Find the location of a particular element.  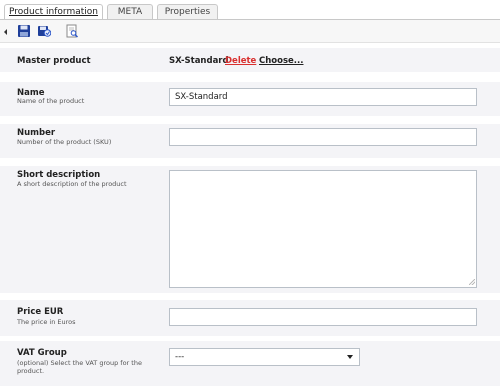

name-input: SX-Standard is located at coordinates (323, 97).